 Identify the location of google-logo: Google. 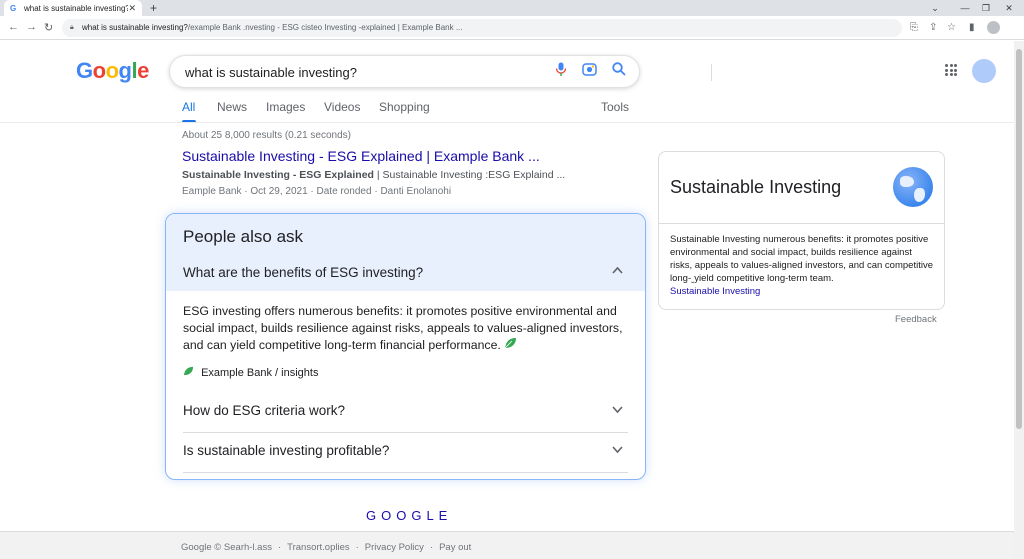
(112, 71).